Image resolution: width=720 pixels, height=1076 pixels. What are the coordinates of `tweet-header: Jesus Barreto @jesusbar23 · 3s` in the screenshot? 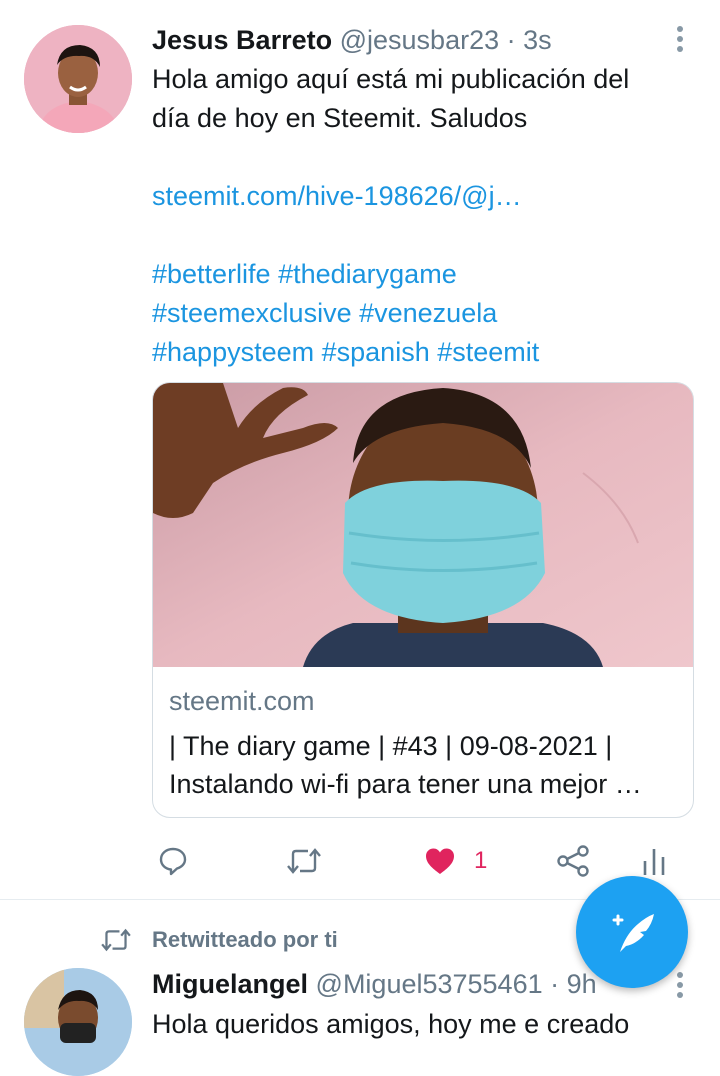 It's located at (352, 40).